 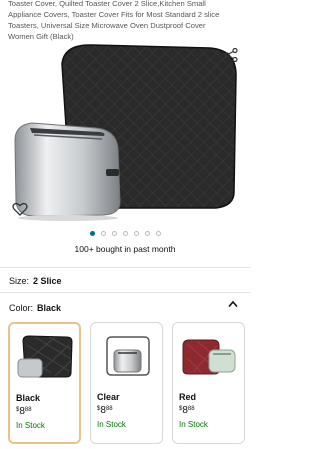 I want to click on color-label: Color:, so click(x=21, y=308).